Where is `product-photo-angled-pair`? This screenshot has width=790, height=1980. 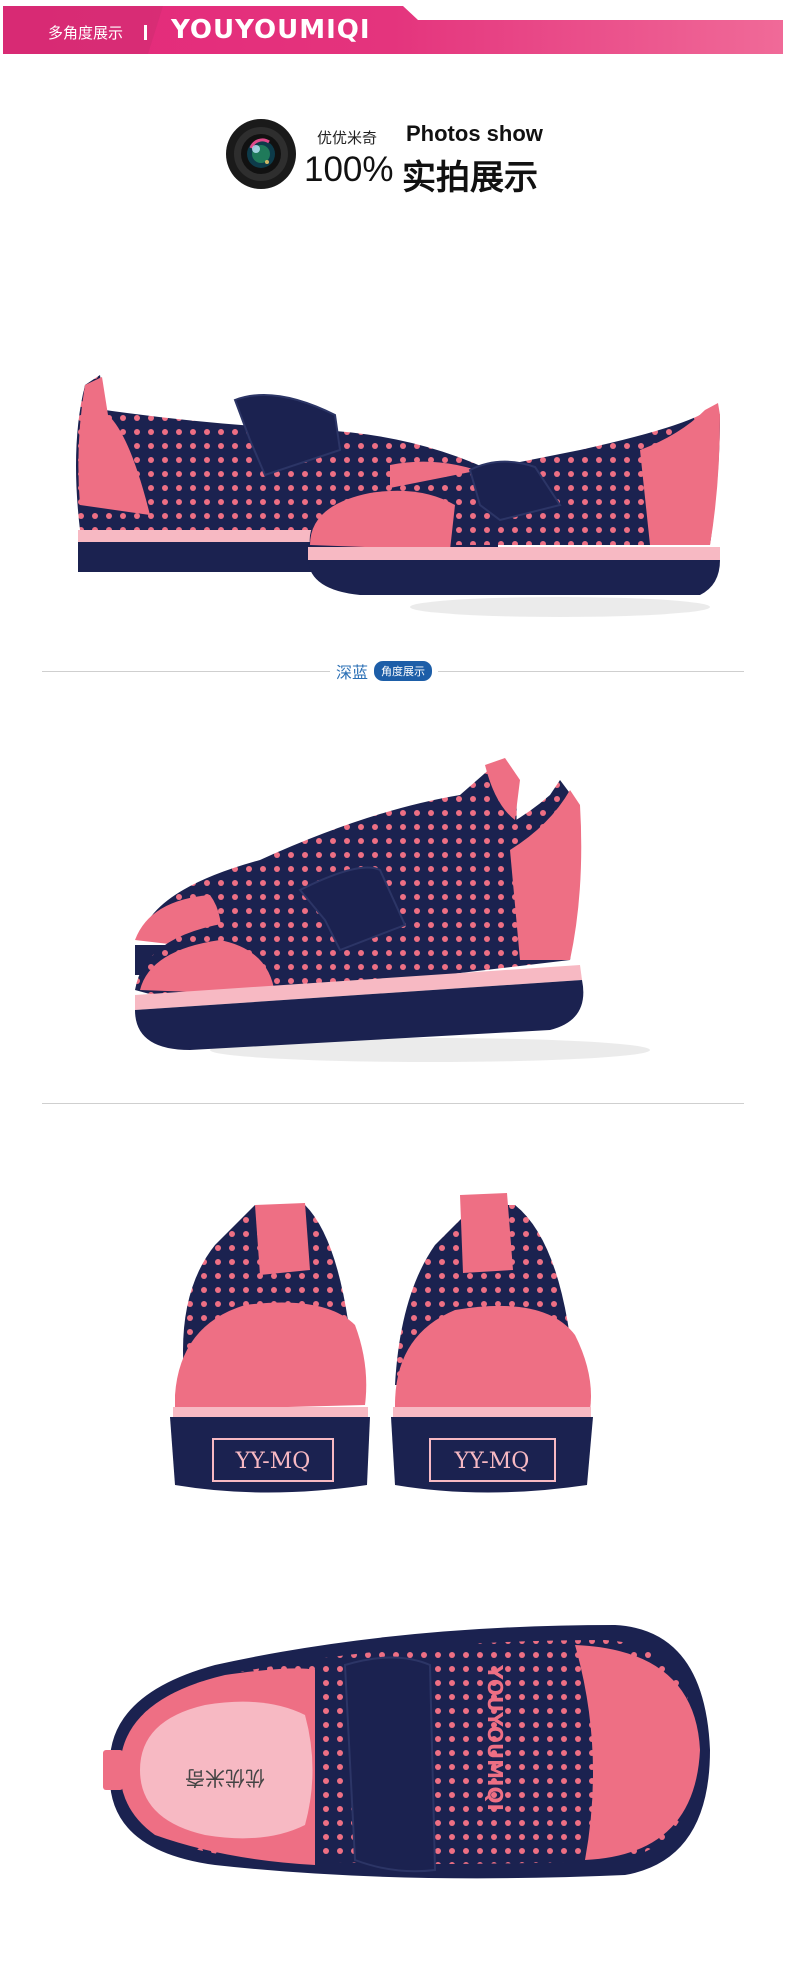 product-photo-angled-pair is located at coordinates (392, 910).